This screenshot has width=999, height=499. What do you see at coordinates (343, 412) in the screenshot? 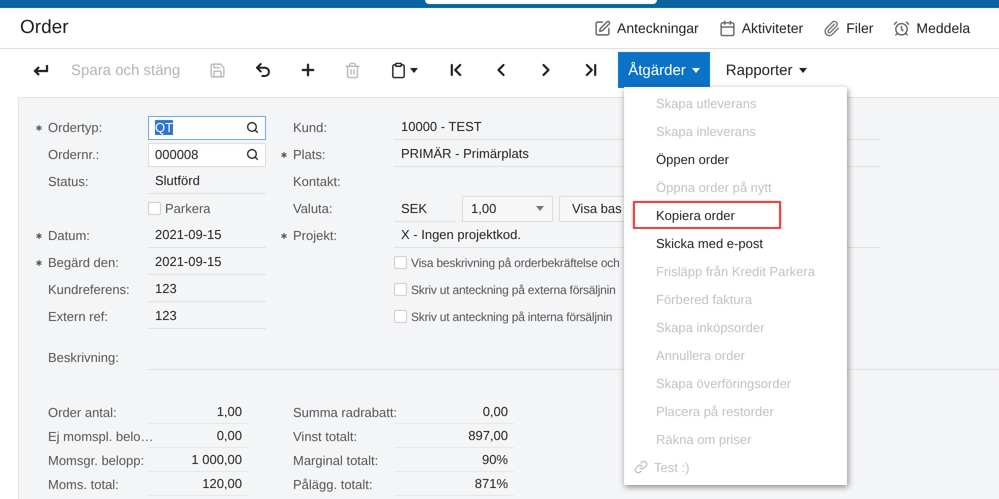
I see `field-label: Summa radrabatt:` at bounding box center [343, 412].